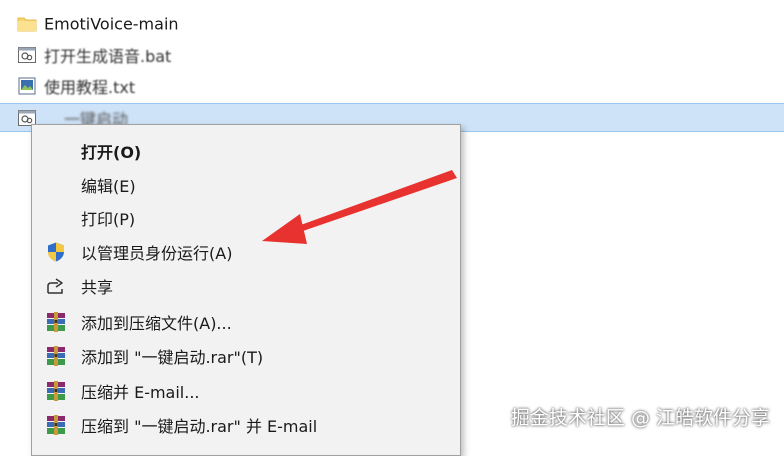  What do you see at coordinates (172, 357) in the screenshot?
I see `menu-label: 添加到 "一键启动.rar"(T)` at bounding box center [172, 357].